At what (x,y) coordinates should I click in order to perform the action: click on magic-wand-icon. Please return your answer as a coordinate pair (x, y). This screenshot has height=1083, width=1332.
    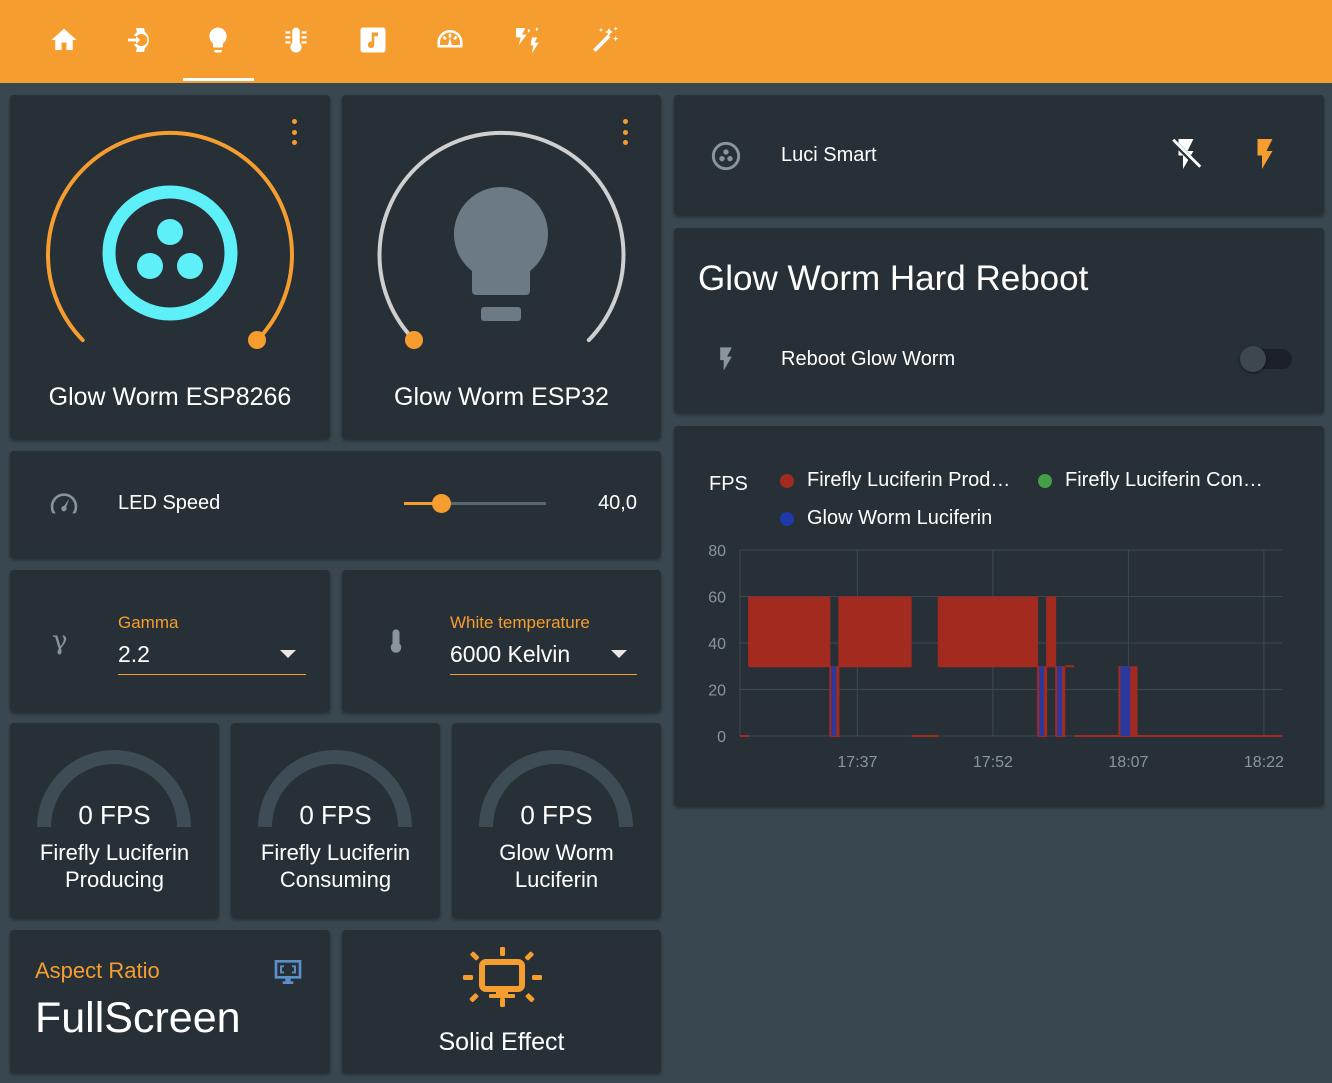
    Looking at the image, I should click on (606, 39).